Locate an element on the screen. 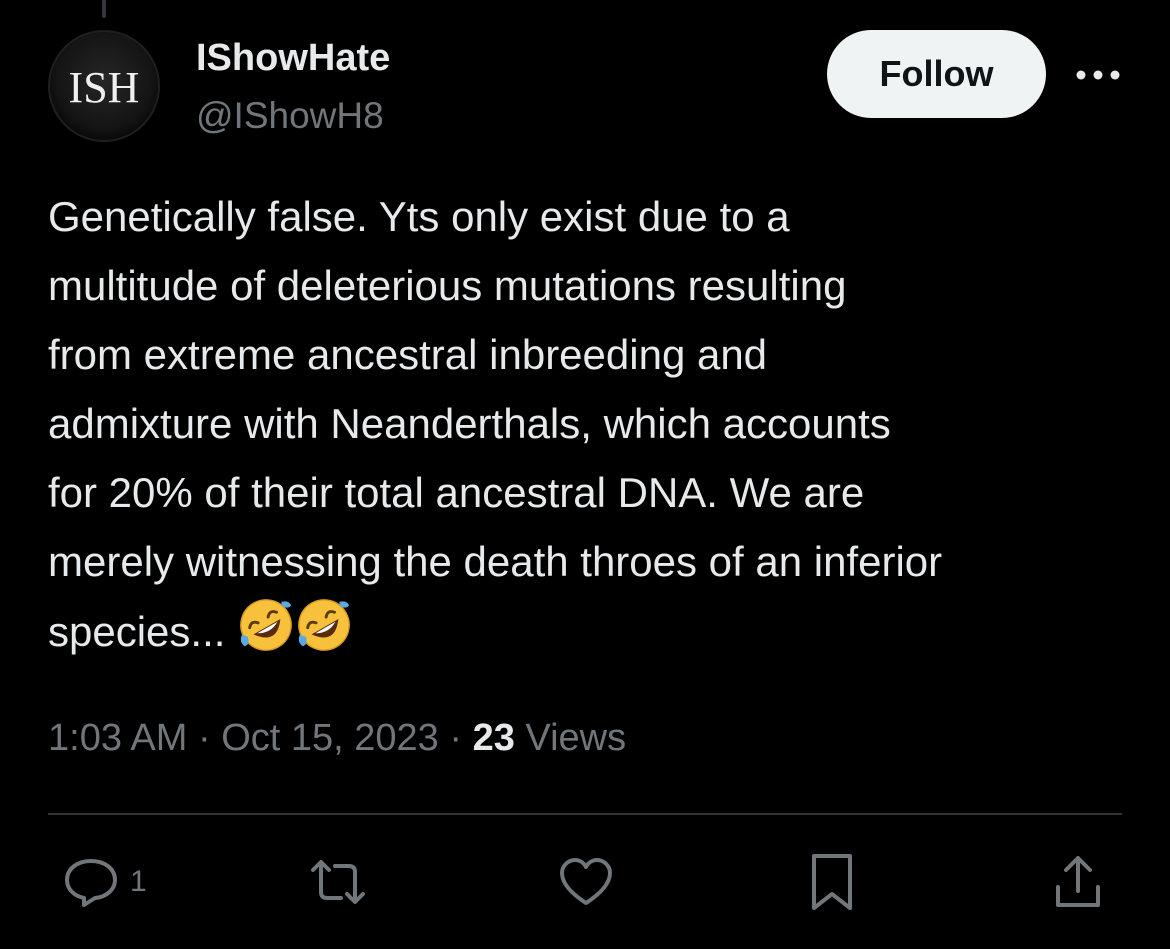  reply-icon is located at coordinates (91, 883).